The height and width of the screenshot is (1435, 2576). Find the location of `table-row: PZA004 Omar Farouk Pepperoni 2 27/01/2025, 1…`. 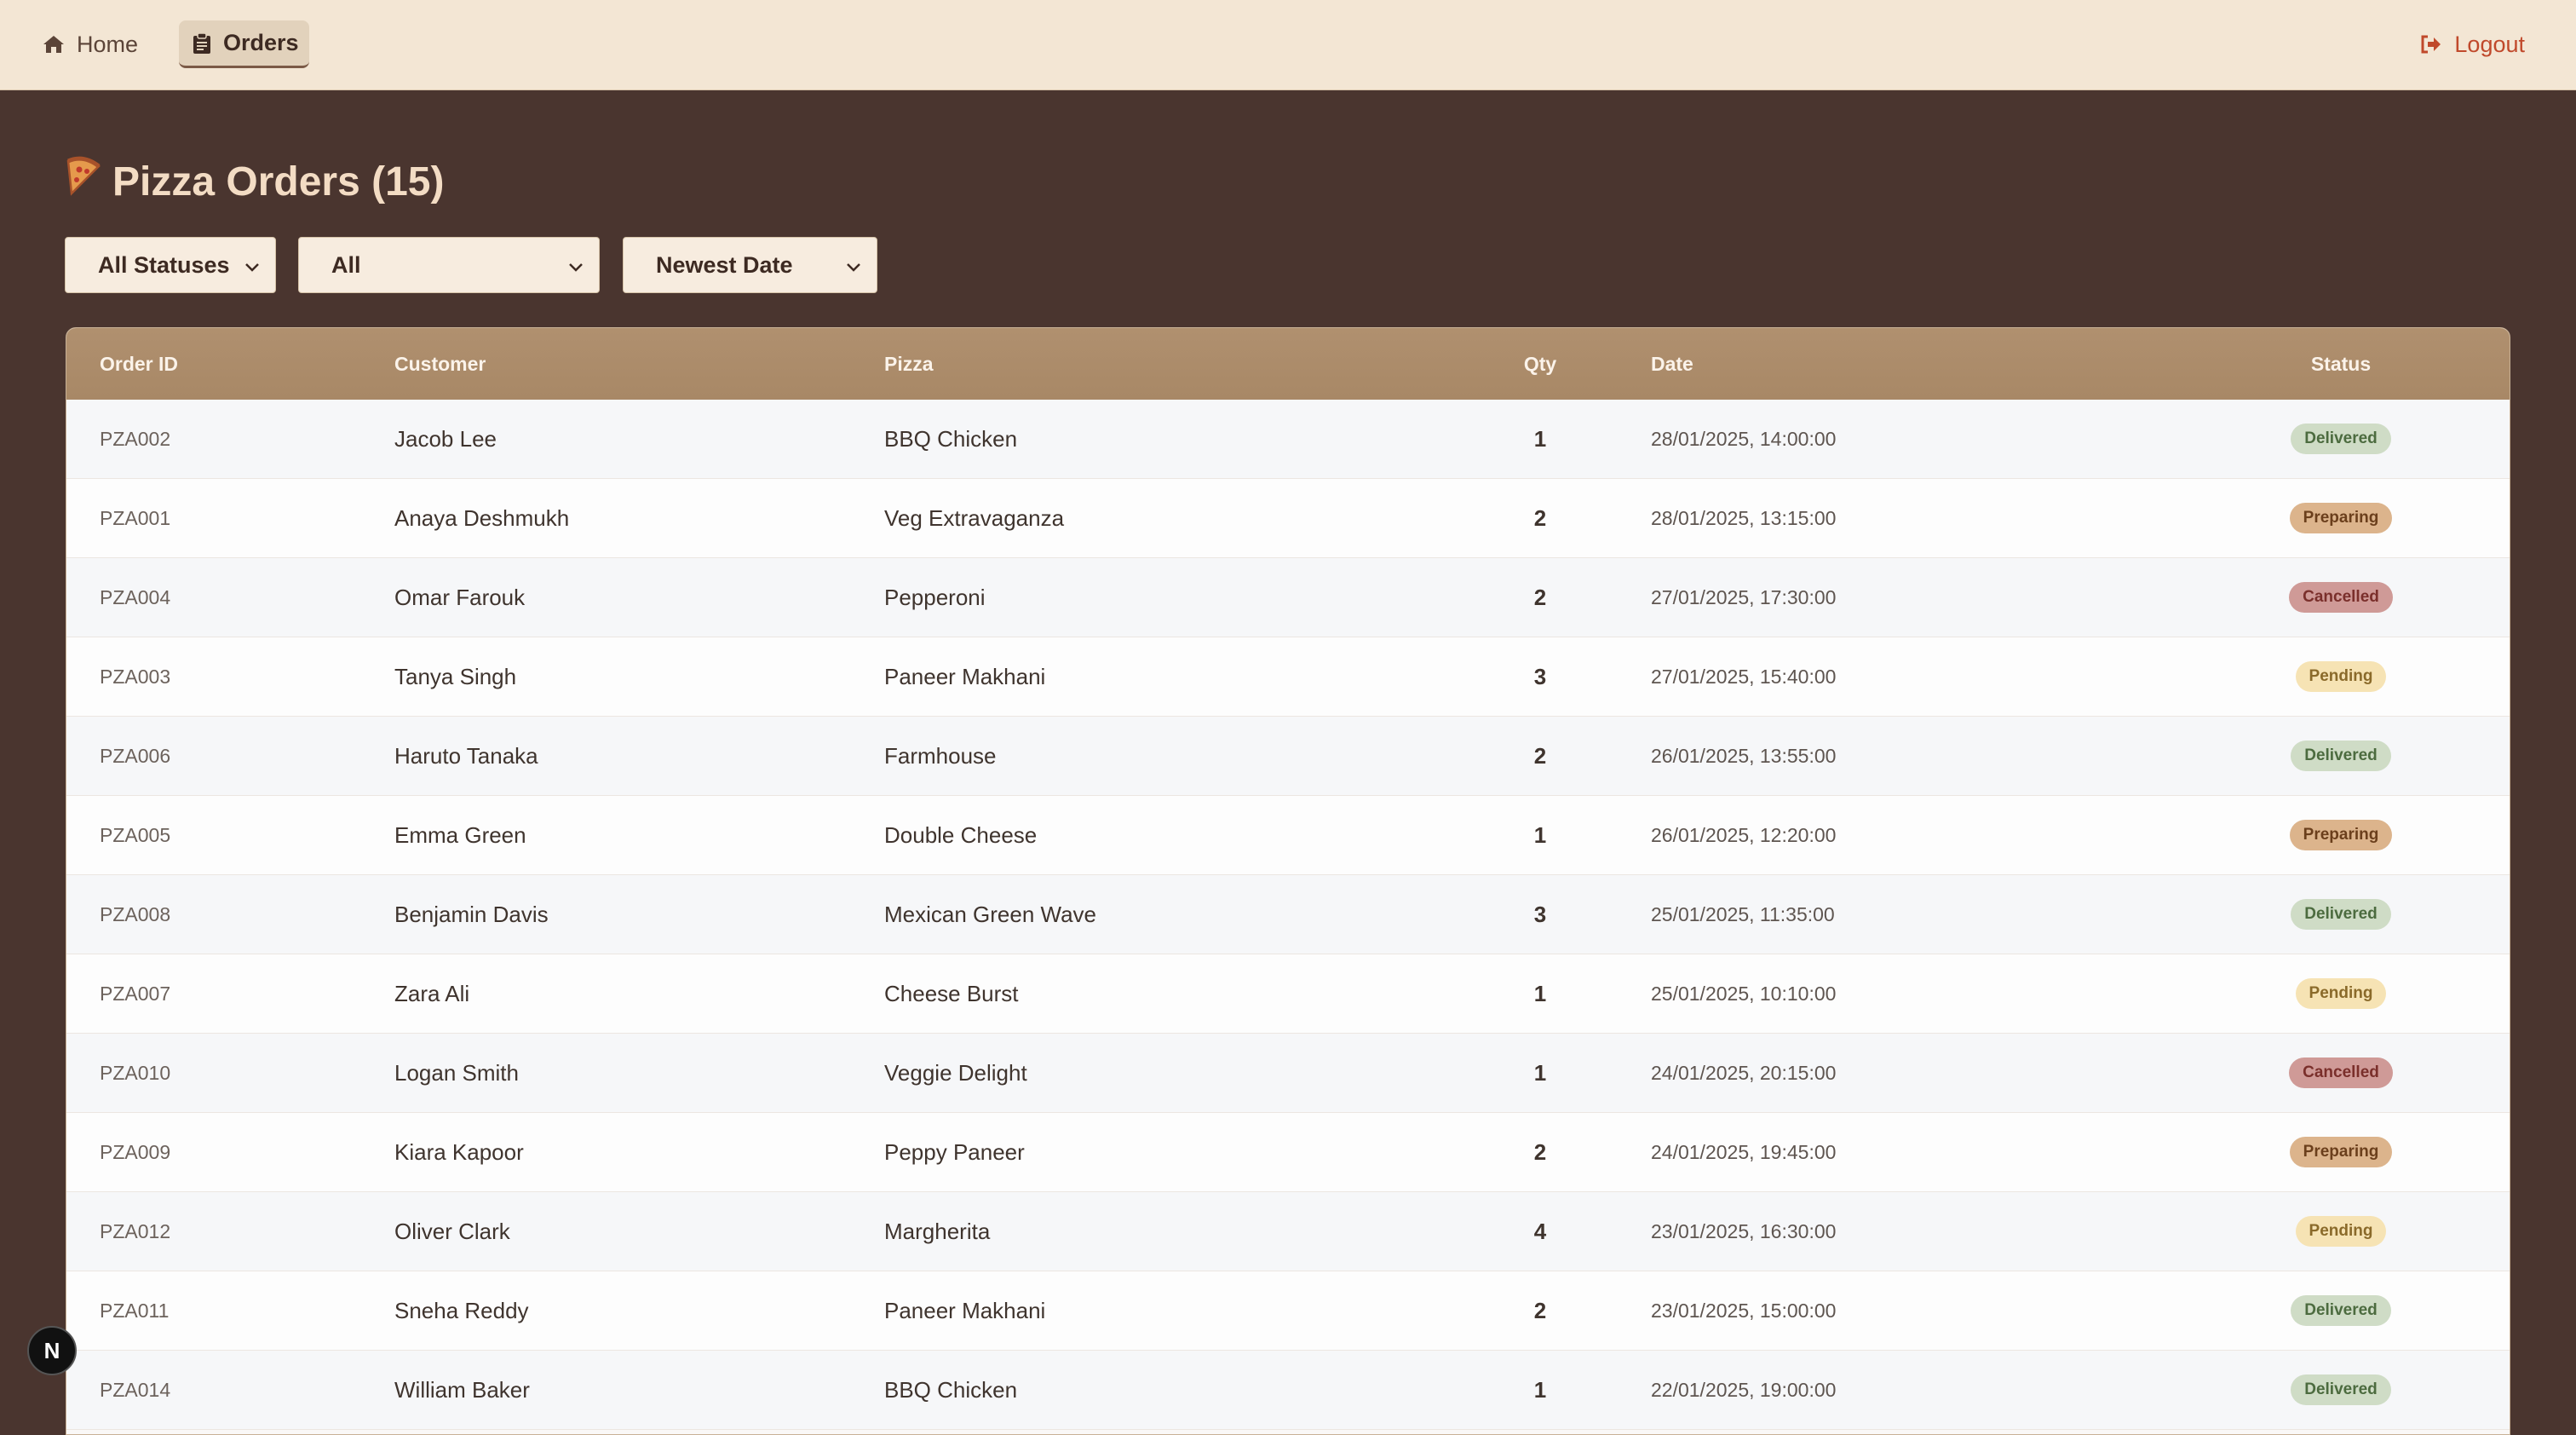

table-row: PZA004 Omar Farouk Pepperoni 2 27/01/2025, 1… is located at coordinates (1288, 597).